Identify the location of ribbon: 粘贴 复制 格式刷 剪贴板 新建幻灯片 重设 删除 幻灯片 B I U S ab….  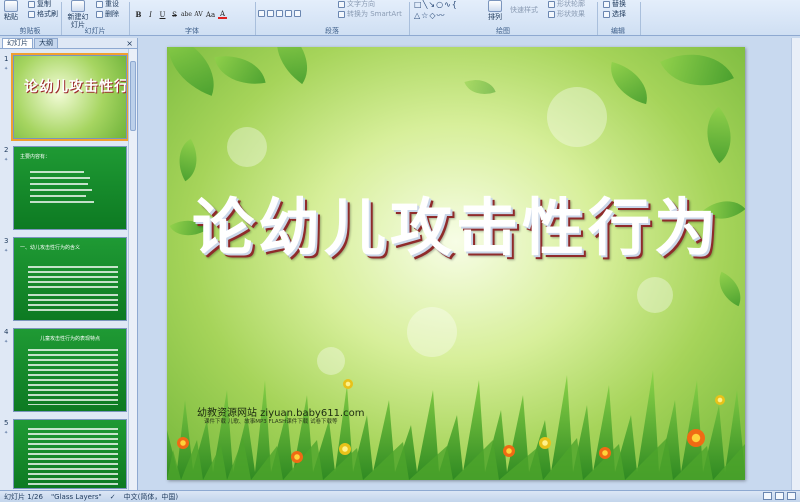
(400, 18).